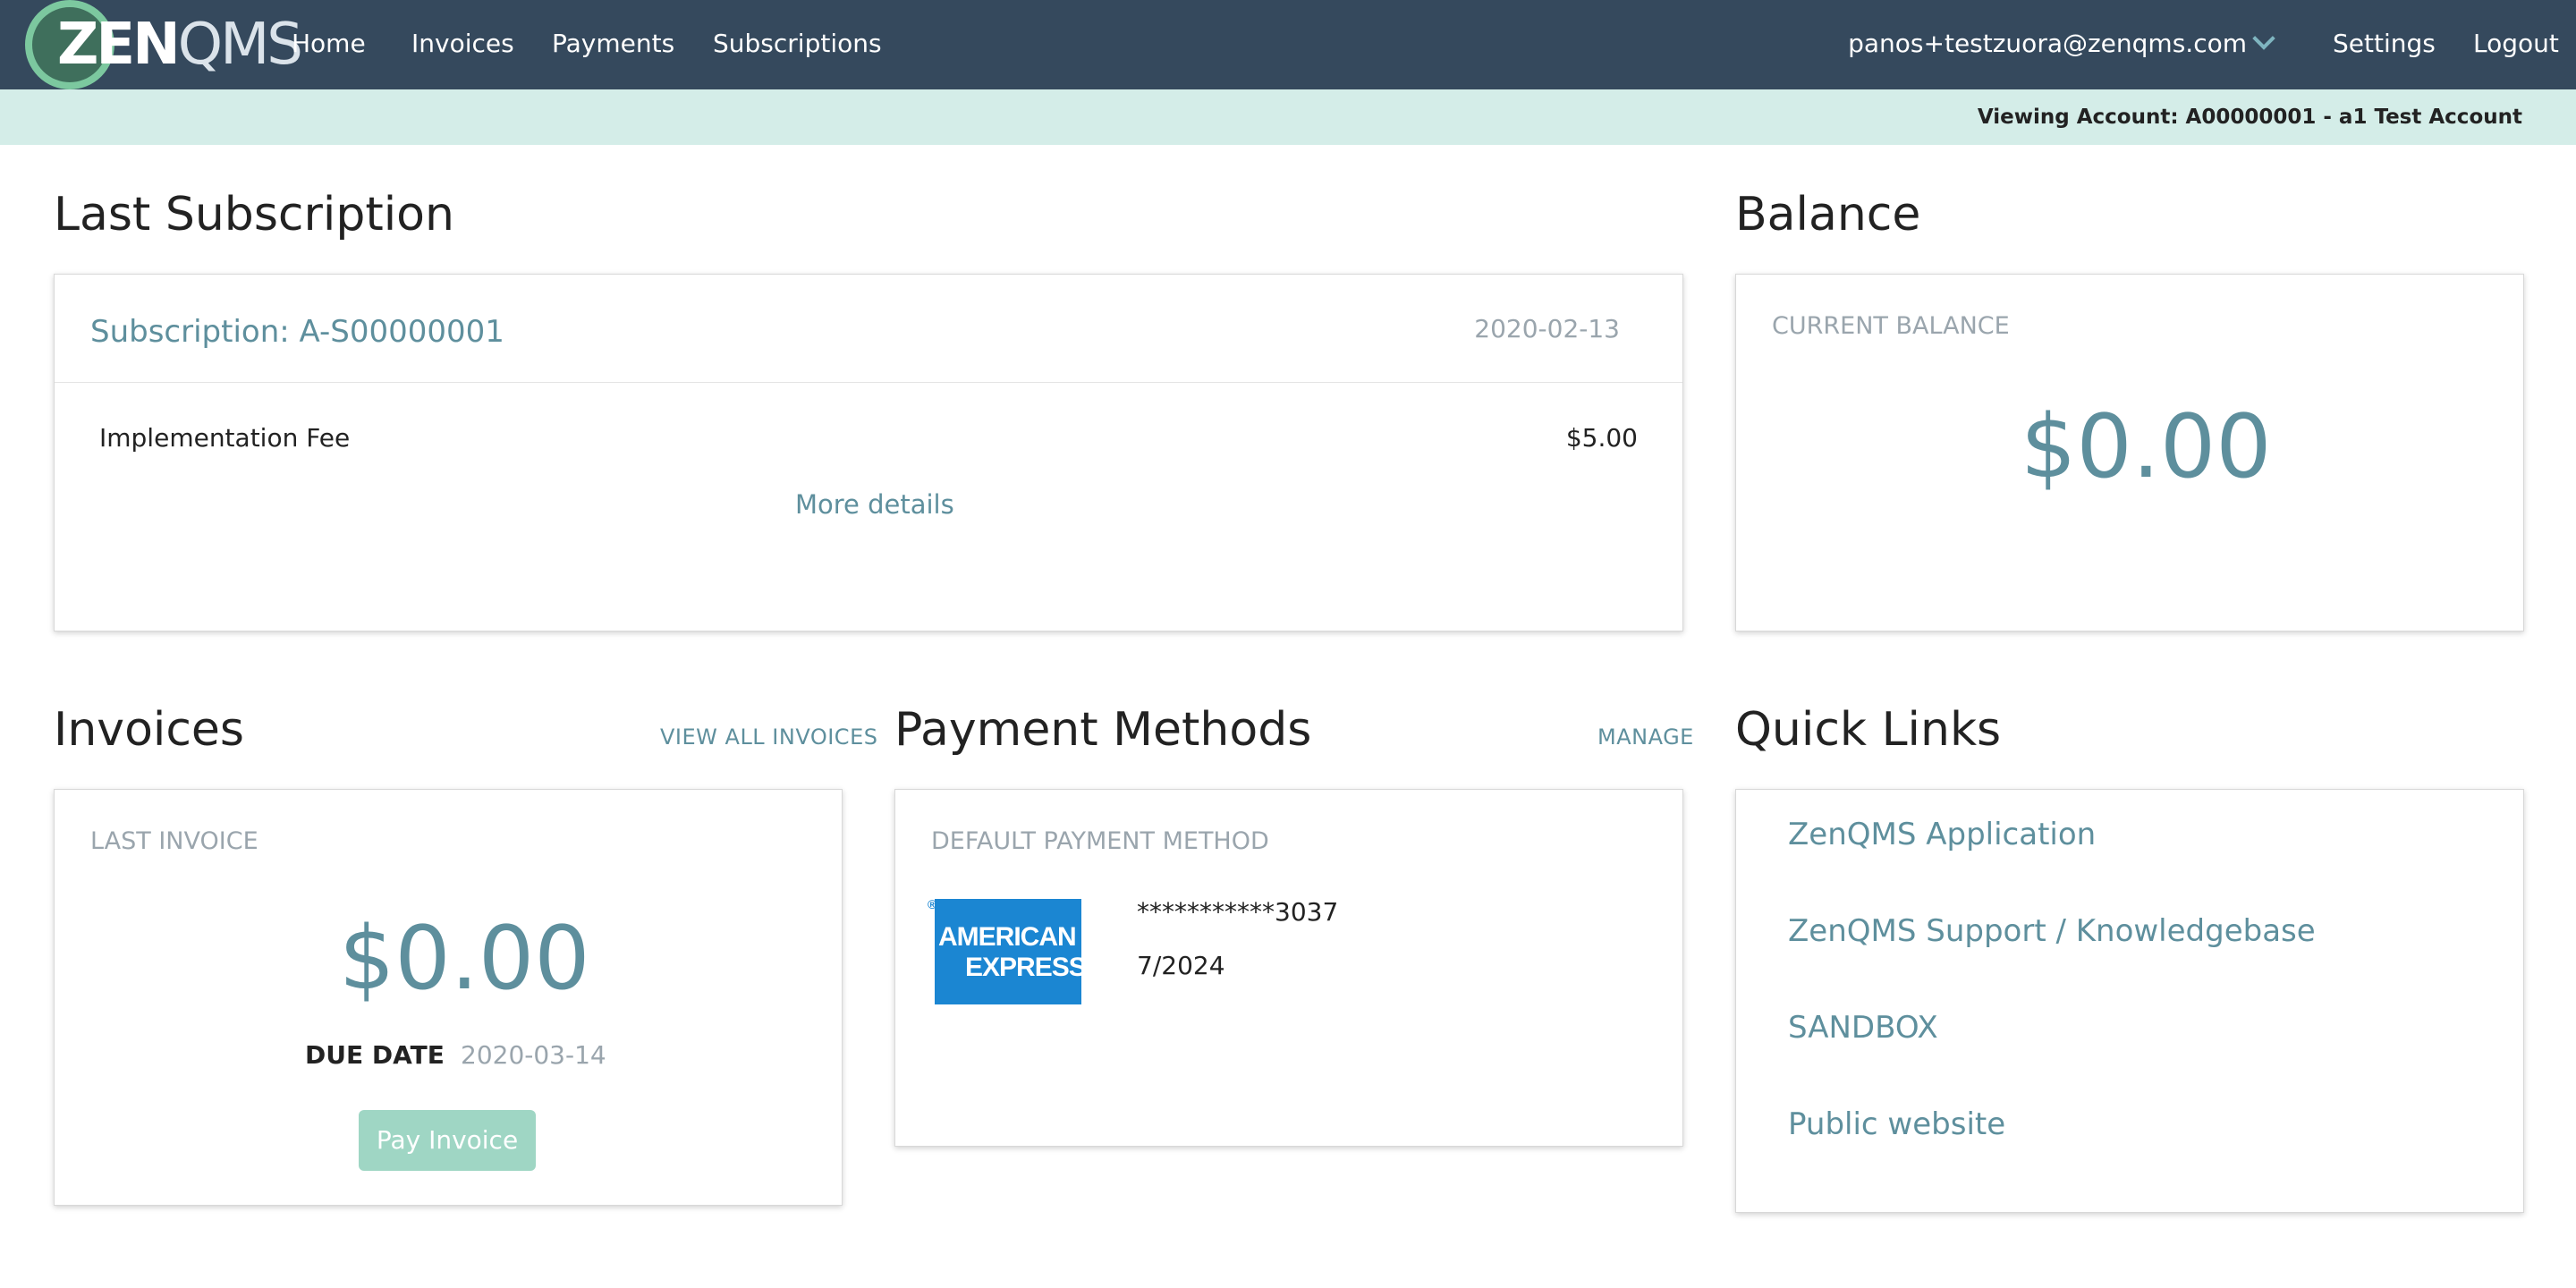  I want to click on manage-payment-methods-link: MANAGE, so click(1645, 737).